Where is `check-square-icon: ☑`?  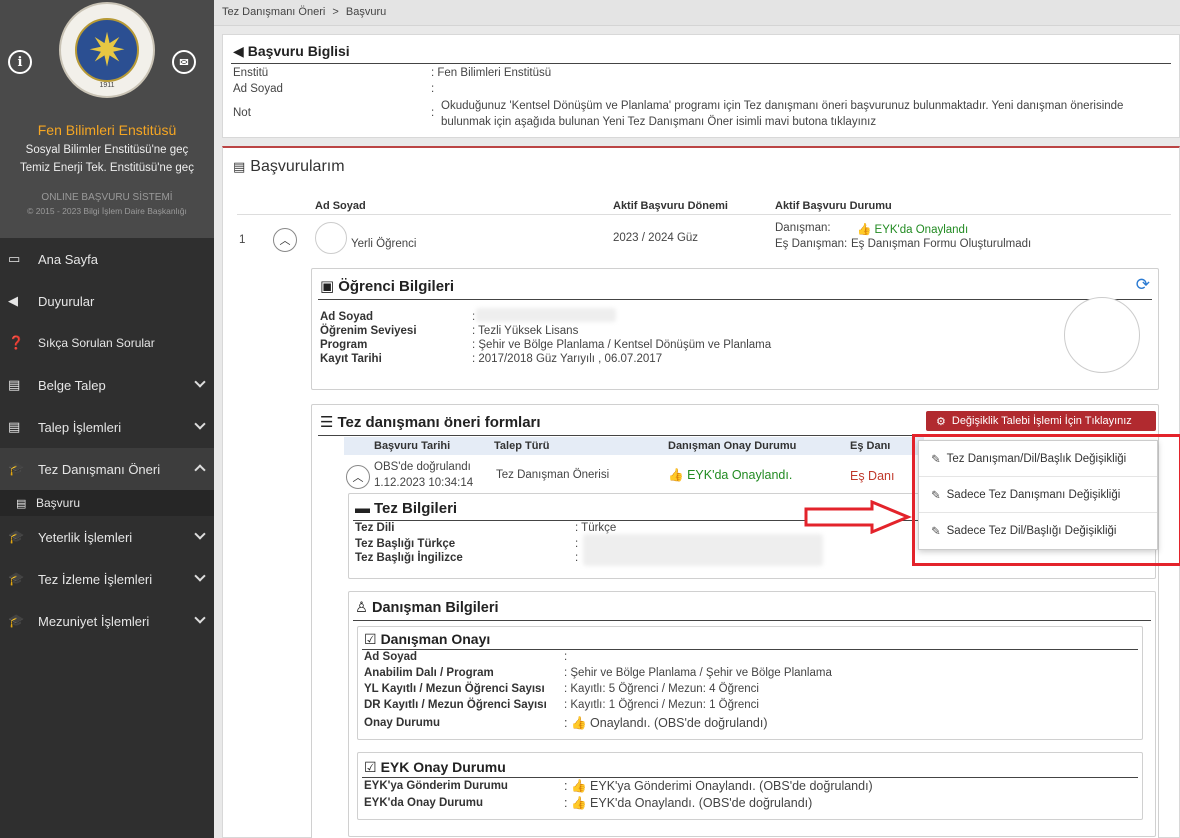
check-square-icon: ☑ is located at coordinates (370, 767).